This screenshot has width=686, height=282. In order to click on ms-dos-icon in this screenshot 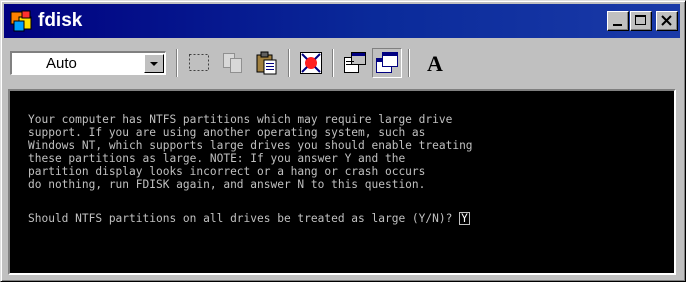, I will do `click(21, 21)`.